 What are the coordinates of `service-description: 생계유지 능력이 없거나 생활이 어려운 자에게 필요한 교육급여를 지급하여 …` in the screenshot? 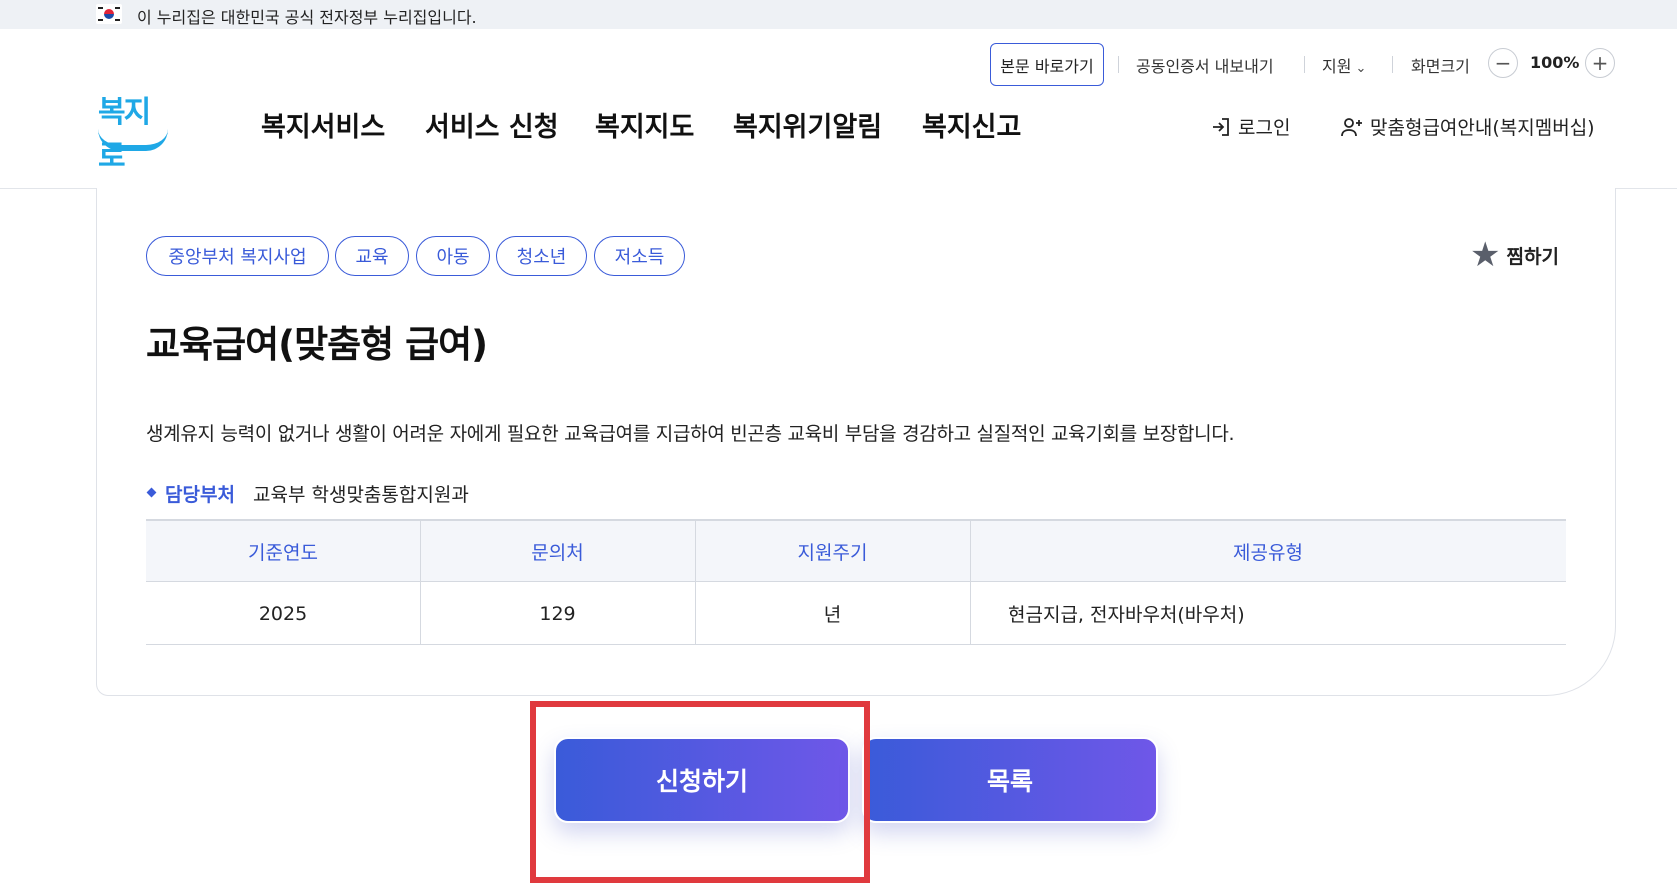 It's located at (690, 434).